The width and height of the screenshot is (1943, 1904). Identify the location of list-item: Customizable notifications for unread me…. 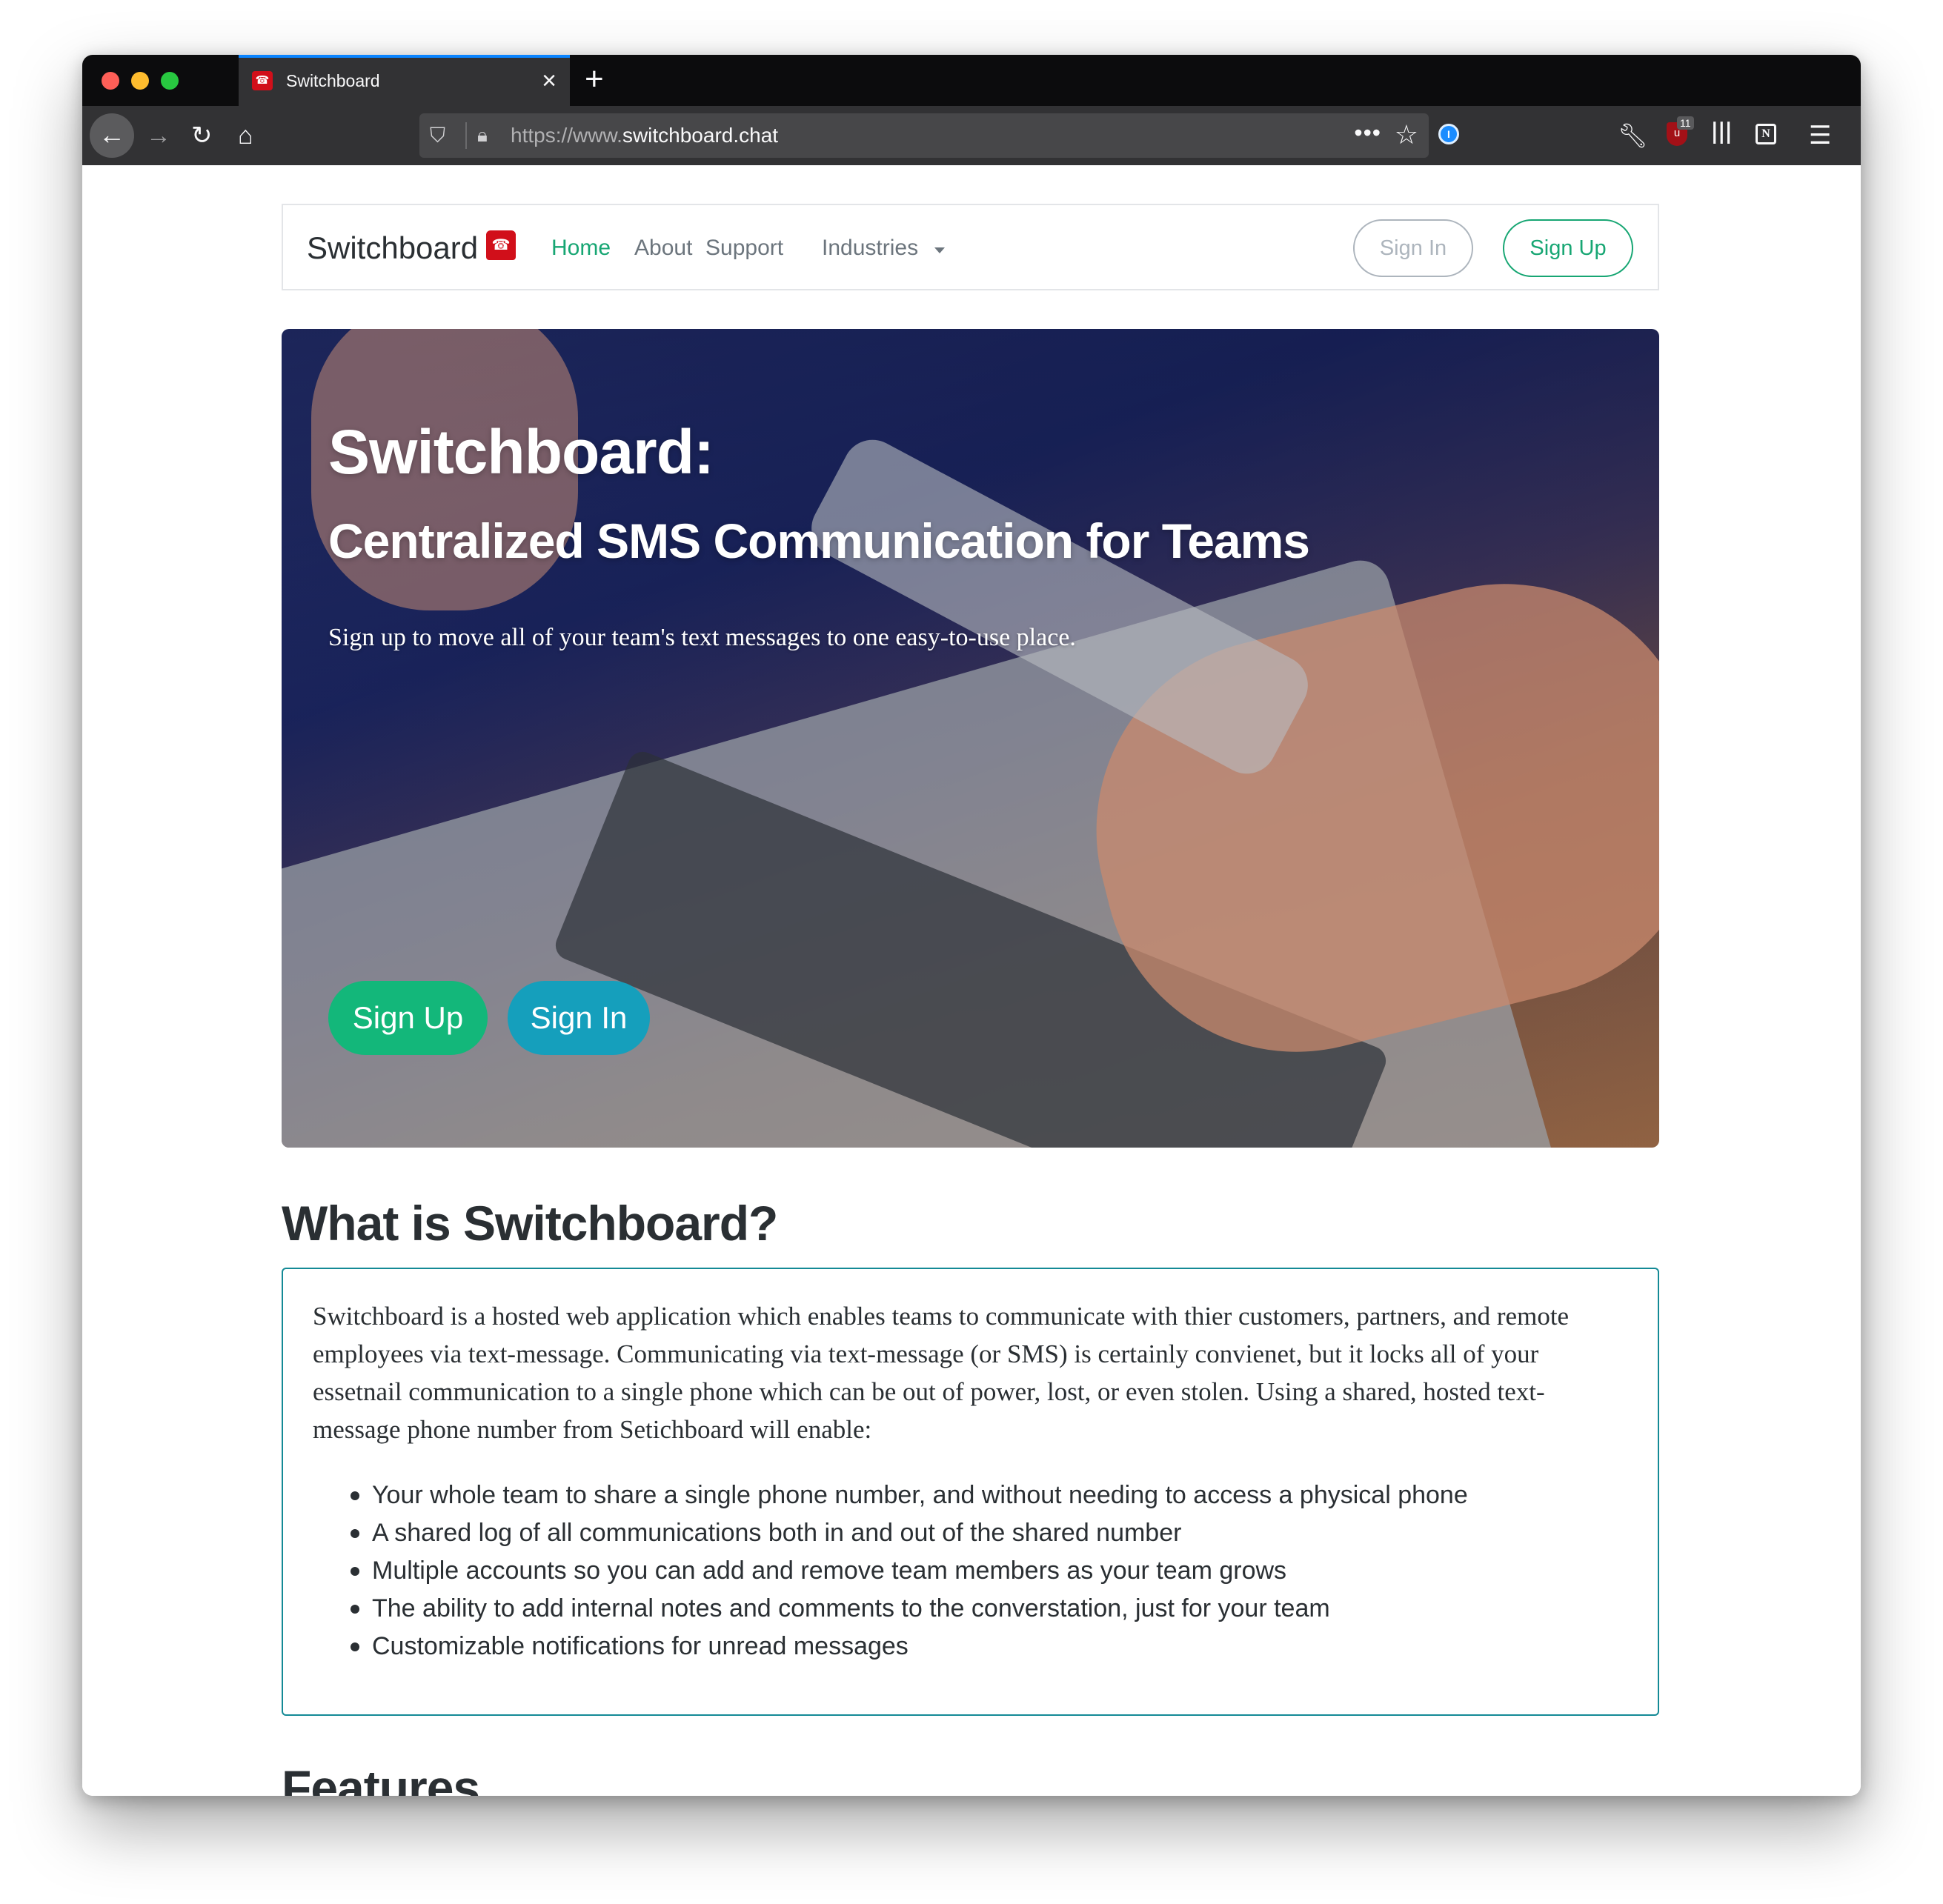
(965, 1647).